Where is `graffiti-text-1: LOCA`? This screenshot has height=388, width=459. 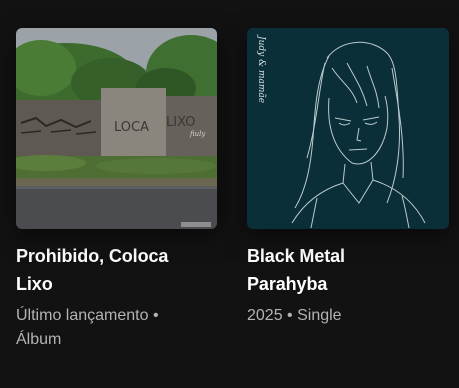 graffiti-text-1: LOCA is located at coordinates (131, 127).